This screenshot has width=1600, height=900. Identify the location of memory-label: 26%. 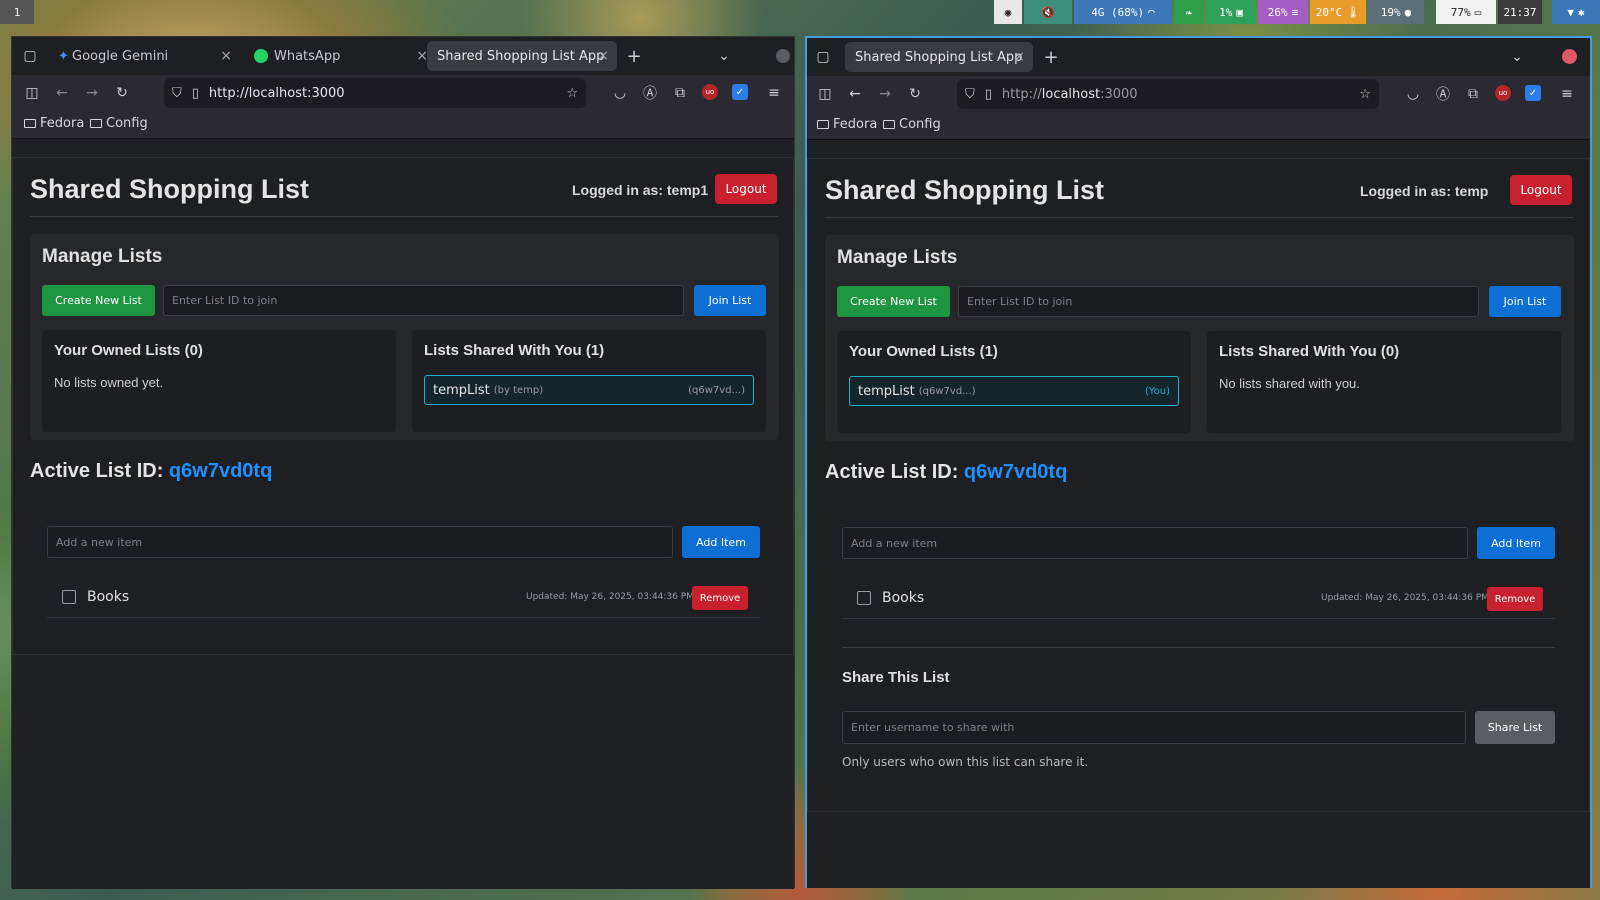
(1277, 12).